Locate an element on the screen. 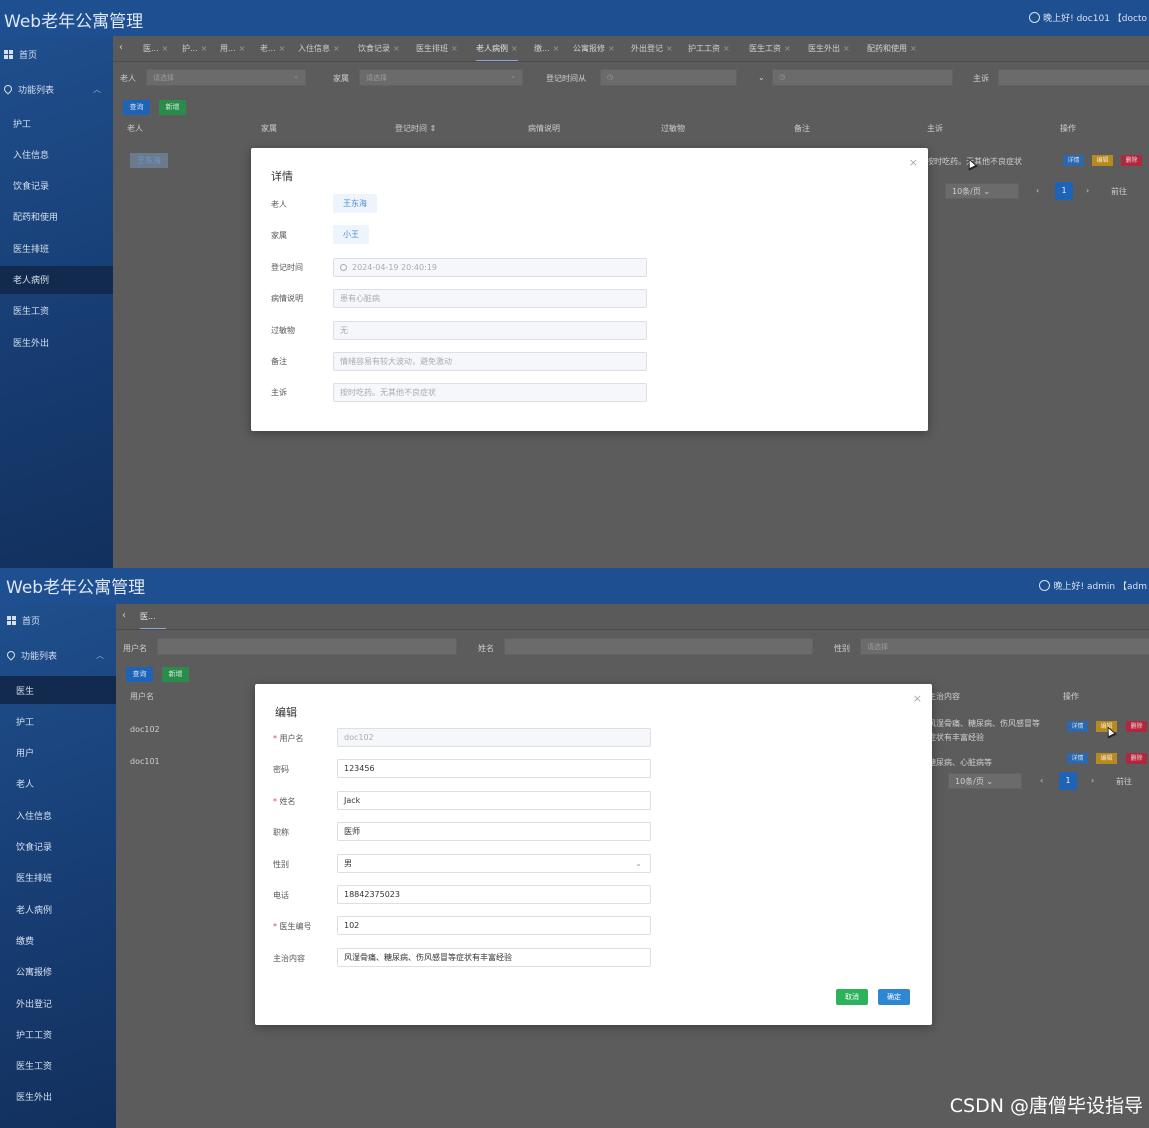 The height and width of the screenshot is (1128, 1149). confirm-button: 确定 is located at coordinates (894, 997).